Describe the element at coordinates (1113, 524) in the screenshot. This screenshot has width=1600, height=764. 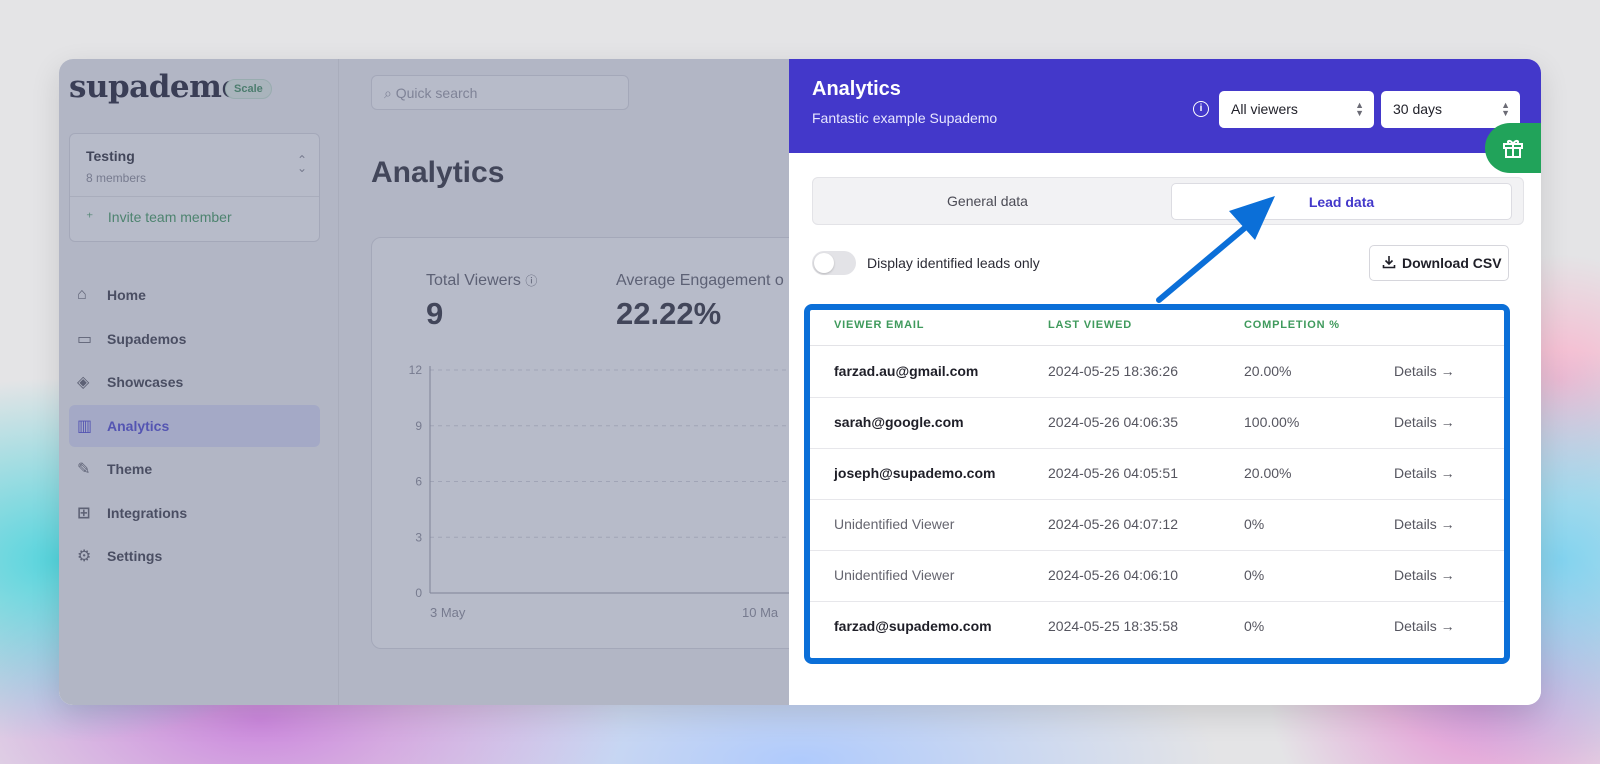
I see `cell-last-viewed: 2024-05-26 04:07:12` at that location.